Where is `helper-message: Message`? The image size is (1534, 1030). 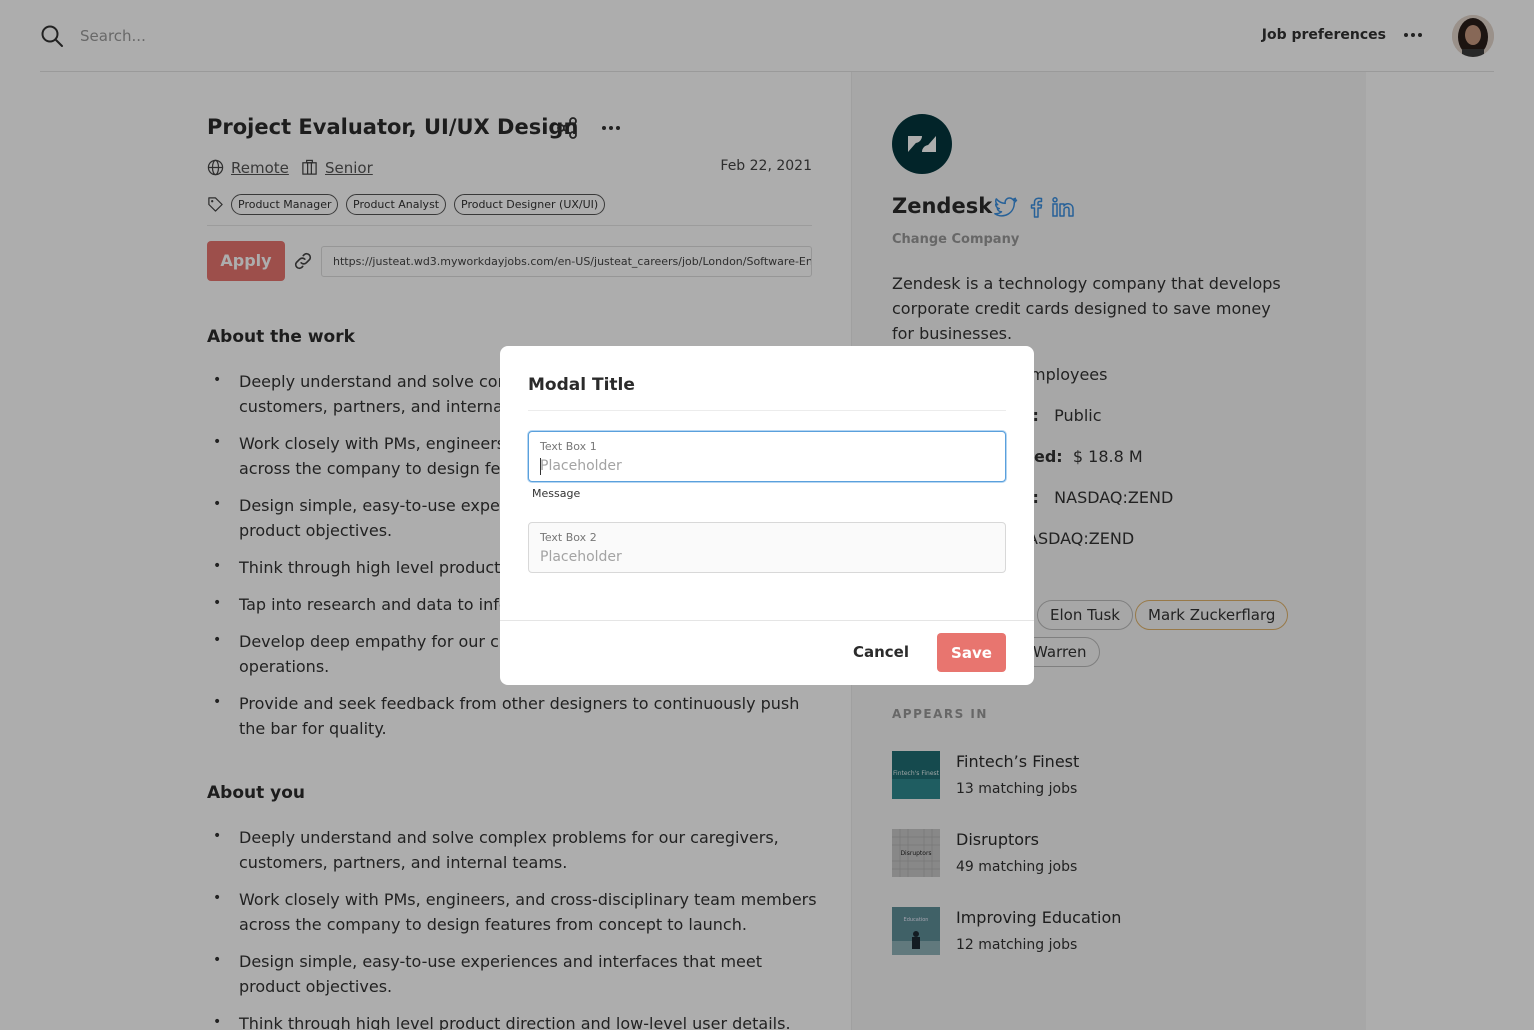 helper-message: Message is located at coordinates (556, 493).